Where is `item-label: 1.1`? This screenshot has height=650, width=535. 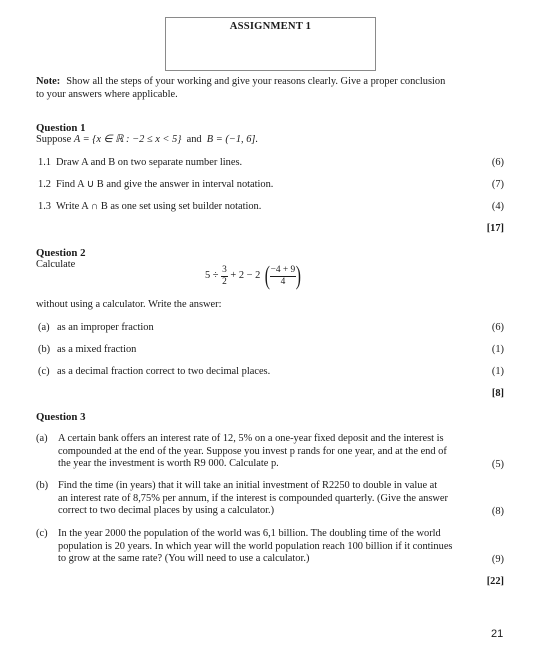
item-label: 1.1 is located at coordinates (44, 162).